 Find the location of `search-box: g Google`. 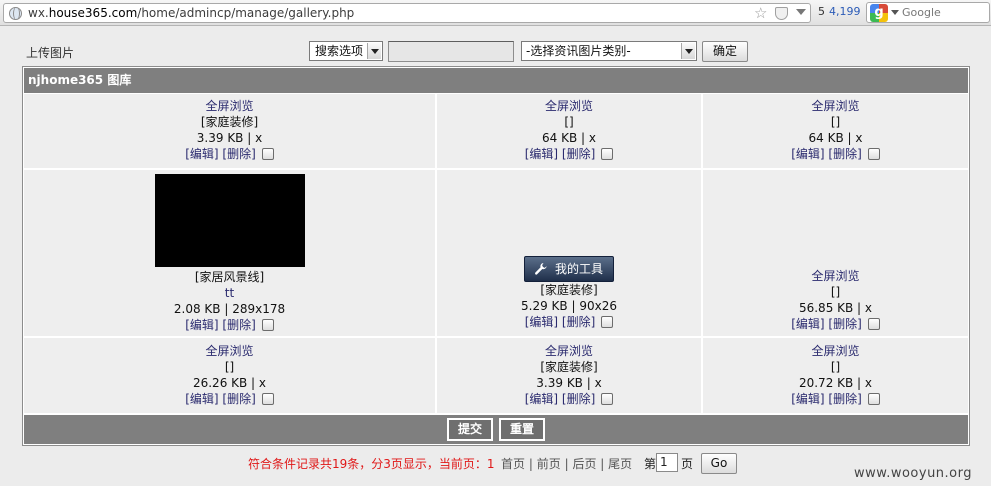

search-box: g Google is located at coordinates (928, 12).